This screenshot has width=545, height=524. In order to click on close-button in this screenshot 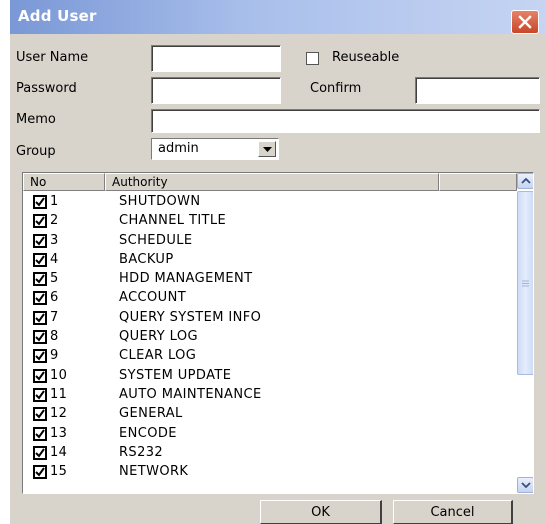, I will do `click(525, 22)`.